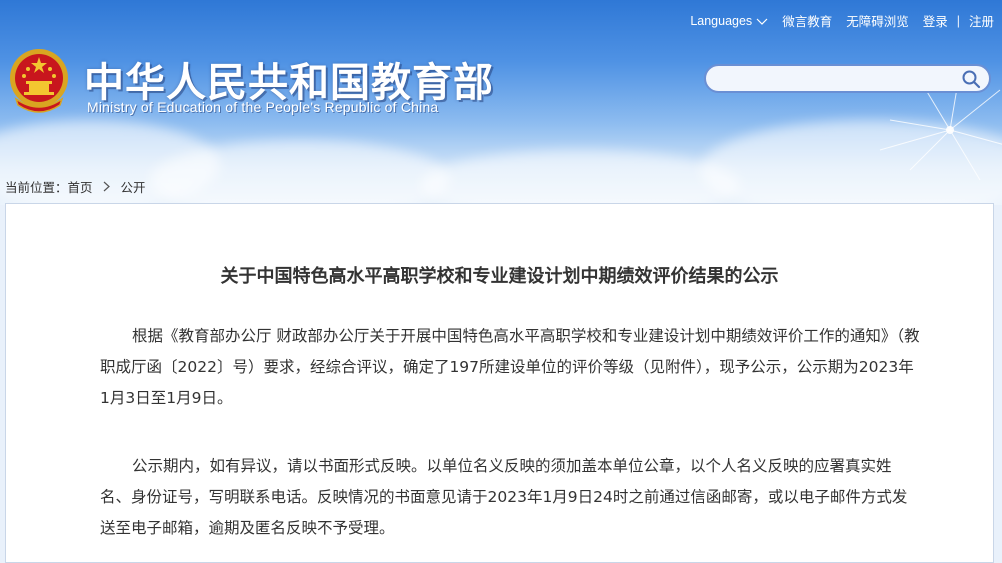 This screenshot has width=1002, height=563. I want to click on breadcrumb-current-link: 公开, so click(133, 186).